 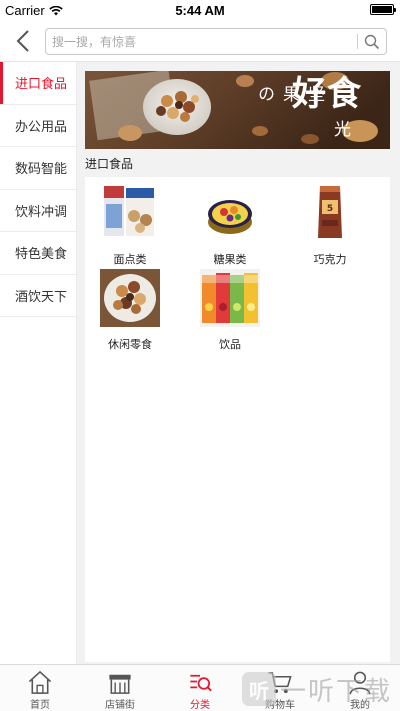 What do you see at coordinates (41, 211) in the screenshot?
I see `sidebar-item-label: 饮料冲调` at bounding box center [41, 211].